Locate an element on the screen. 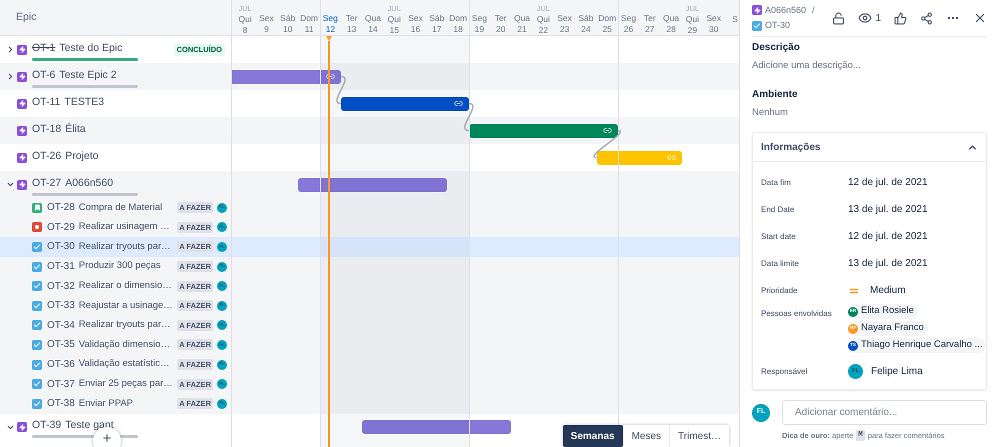 This screenshot has height=447, width=999. issue-key: OT-6 is located at coordinates (44, 75).